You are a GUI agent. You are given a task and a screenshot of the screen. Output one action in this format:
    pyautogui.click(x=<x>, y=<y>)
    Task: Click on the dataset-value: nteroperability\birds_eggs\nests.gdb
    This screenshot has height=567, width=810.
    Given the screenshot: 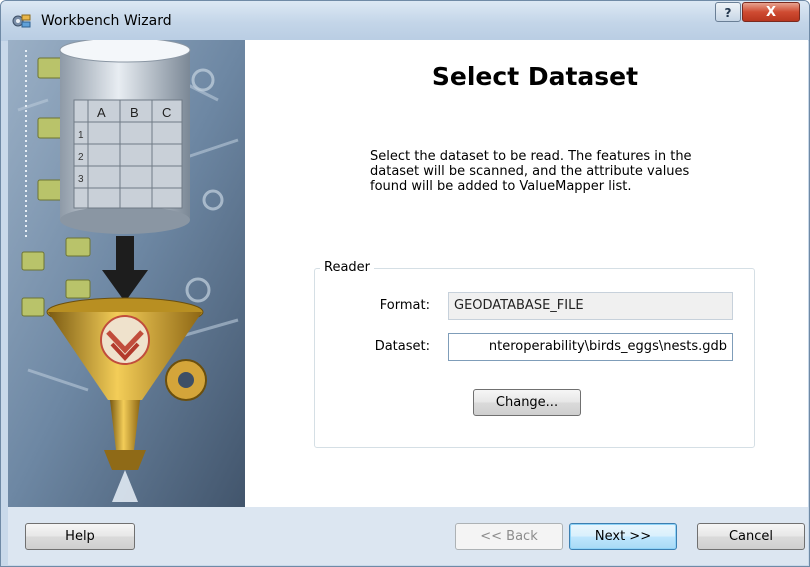 What is the action you would take?
    pyautogui.click(x=607, y=346)
    